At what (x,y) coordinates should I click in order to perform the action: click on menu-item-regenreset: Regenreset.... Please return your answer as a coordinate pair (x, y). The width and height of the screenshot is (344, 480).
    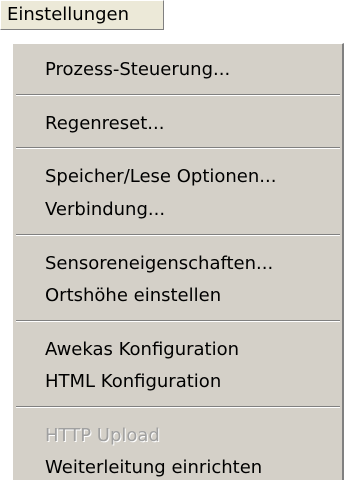
    Looking at the image, I should click on (178, 124).